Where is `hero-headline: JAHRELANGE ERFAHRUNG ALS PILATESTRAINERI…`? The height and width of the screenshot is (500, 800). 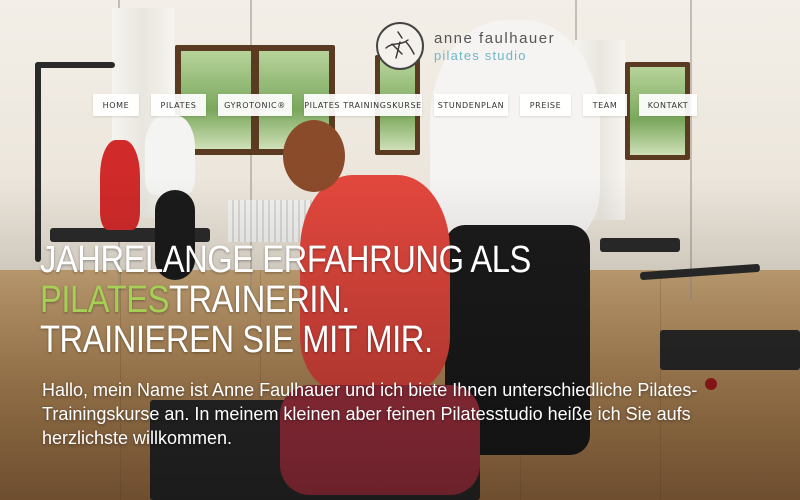
hero-headline: JAHRELANGE ERFAHRUNG ALS PILATESTRAINERI… is located at coordinates (285, 300).